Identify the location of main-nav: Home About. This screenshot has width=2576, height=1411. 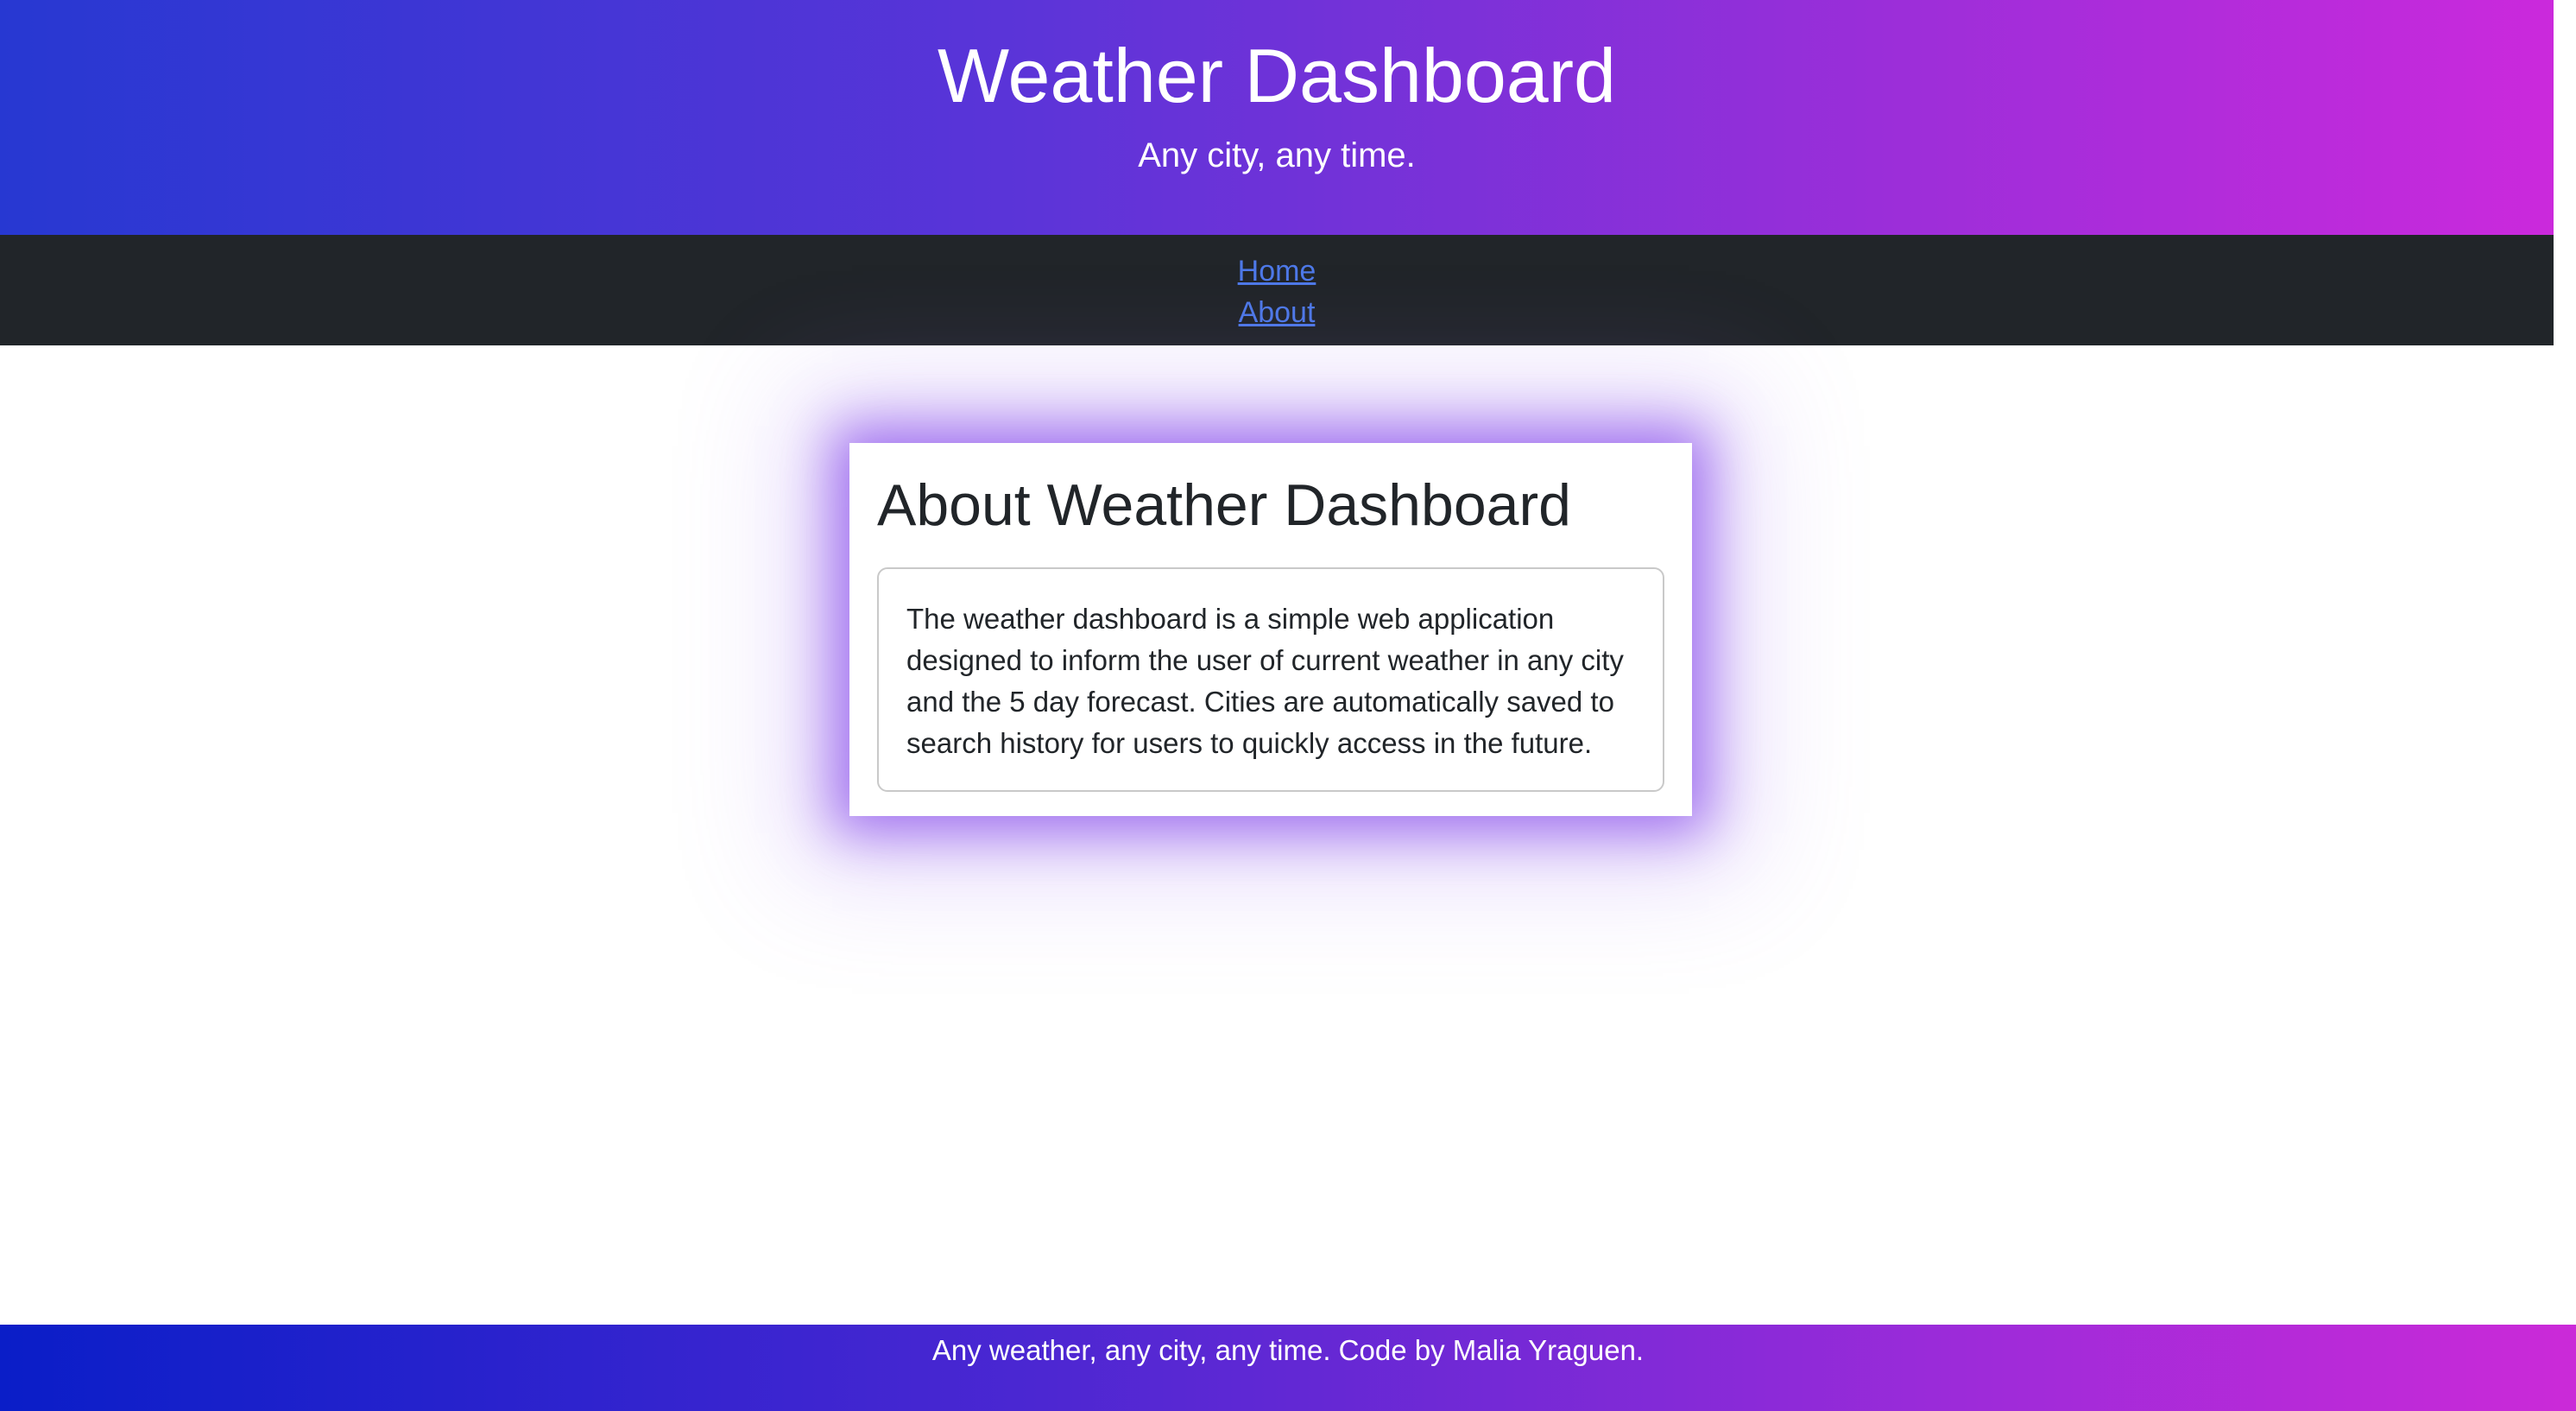
(1277, 290).